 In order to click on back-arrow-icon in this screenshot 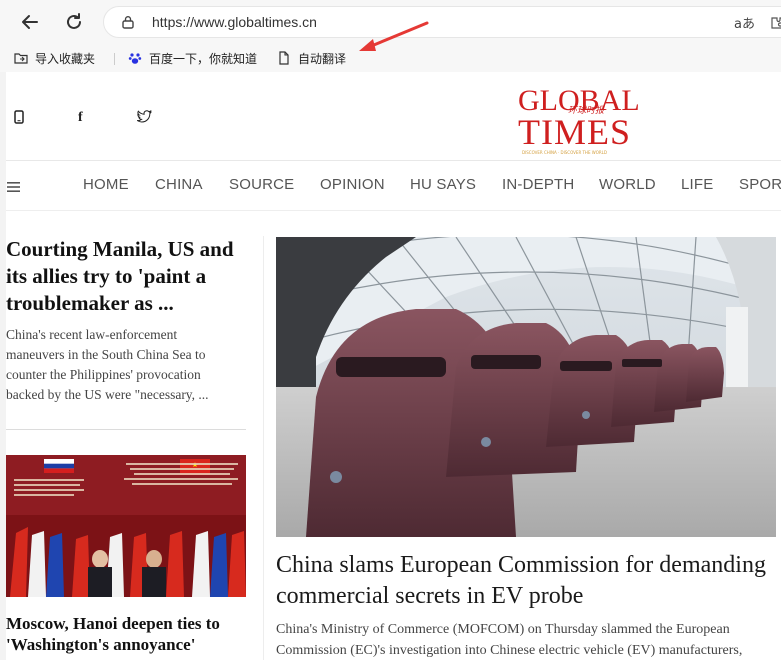, I will do `click(30, 22)`.